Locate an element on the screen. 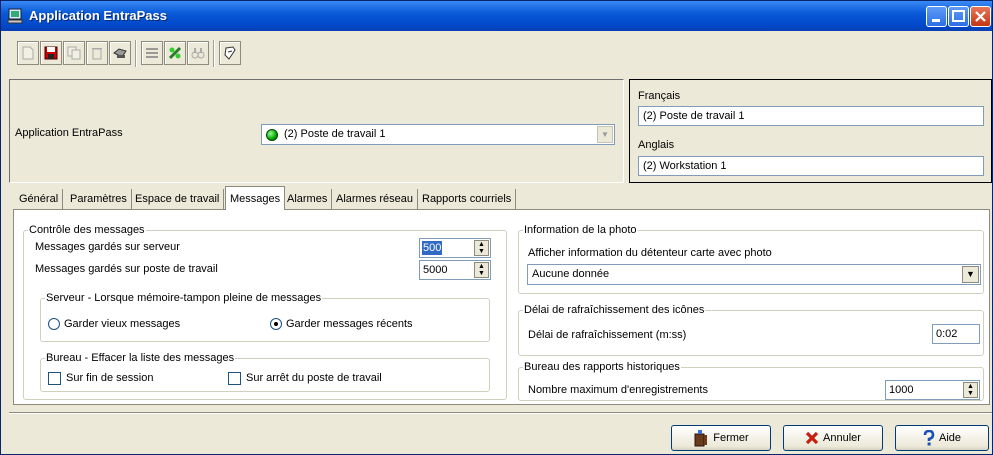 The image size is (993, 455). clear-on-logout-checkbox is located at coordinates (54, 378).